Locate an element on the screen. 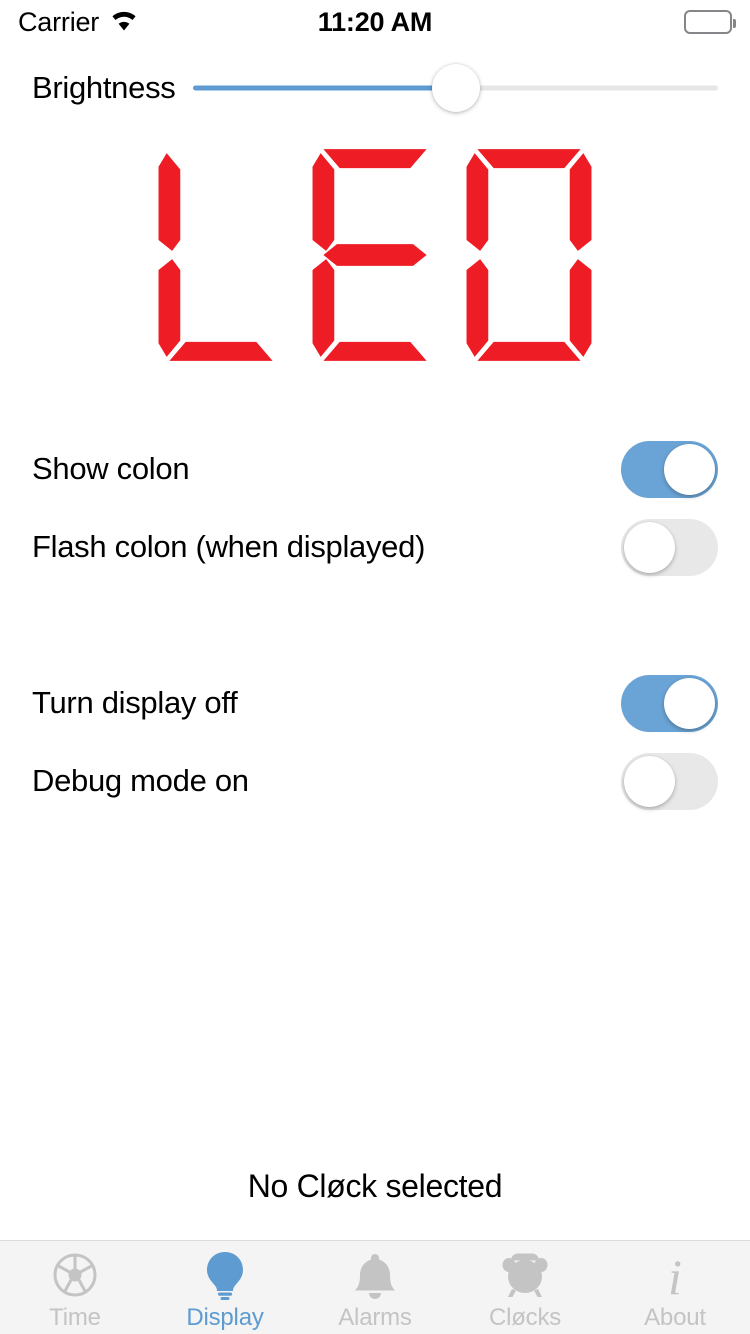 The width and height of the screenshot is (750, 1334). settings-row-show-colon: Show colon is located at coordinates (375, 469).